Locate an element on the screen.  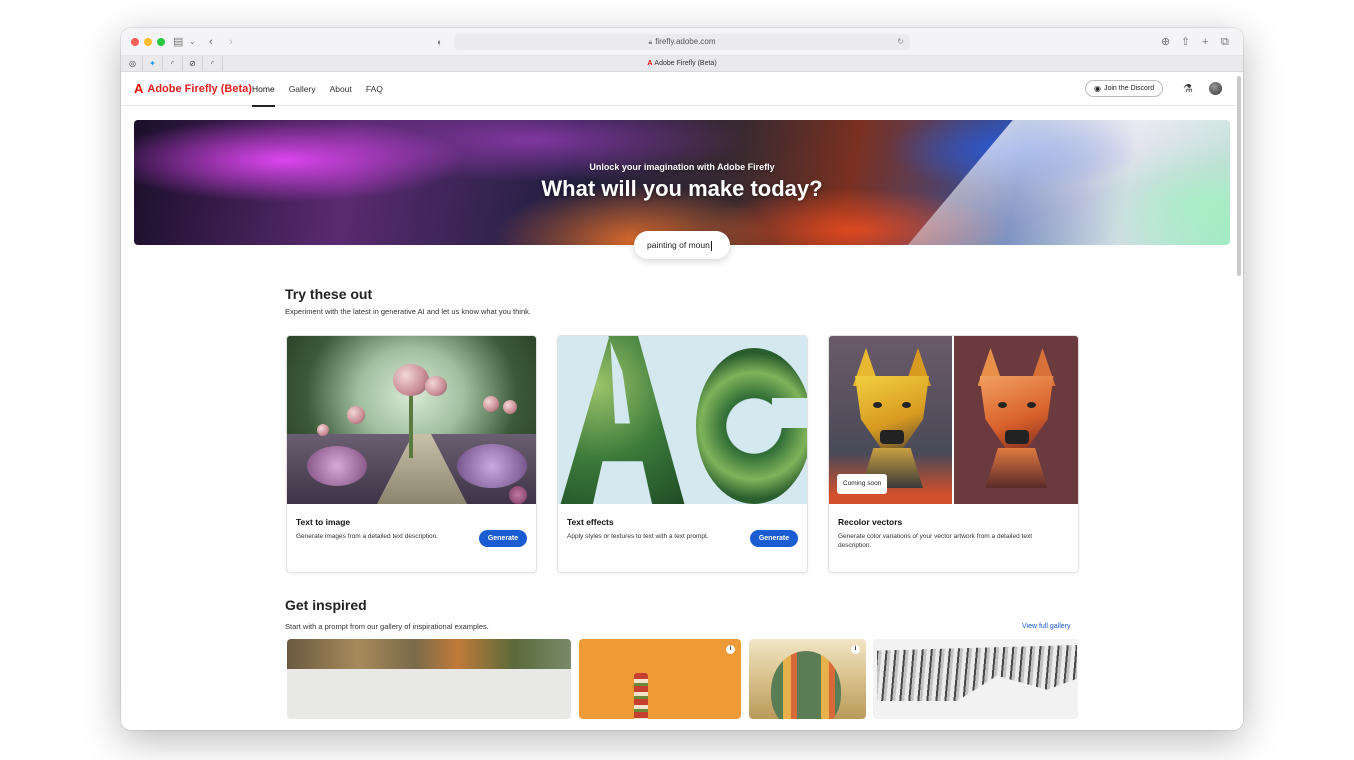
join-discord-button: ◉ Join the Discord is located at coordinates (1124, 88).